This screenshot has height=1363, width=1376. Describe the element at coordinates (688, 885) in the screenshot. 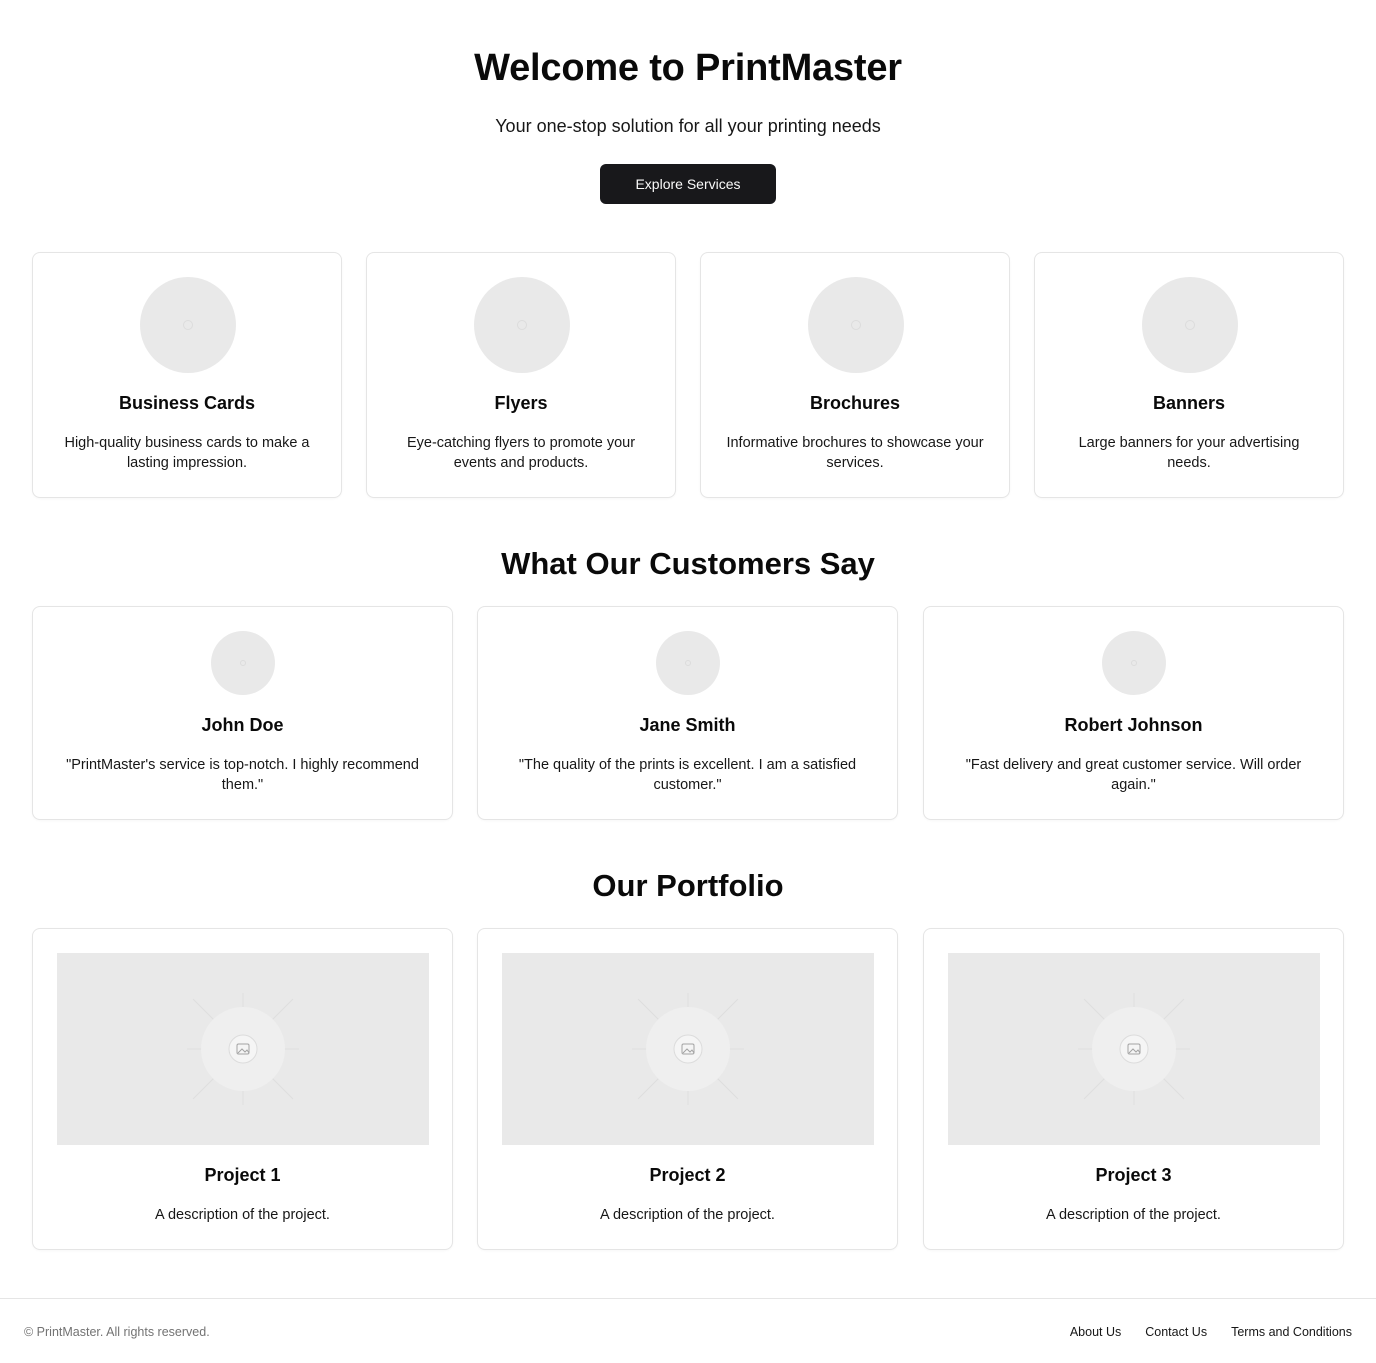

I see `portfolio-heading: Our Portfolio` at that location.